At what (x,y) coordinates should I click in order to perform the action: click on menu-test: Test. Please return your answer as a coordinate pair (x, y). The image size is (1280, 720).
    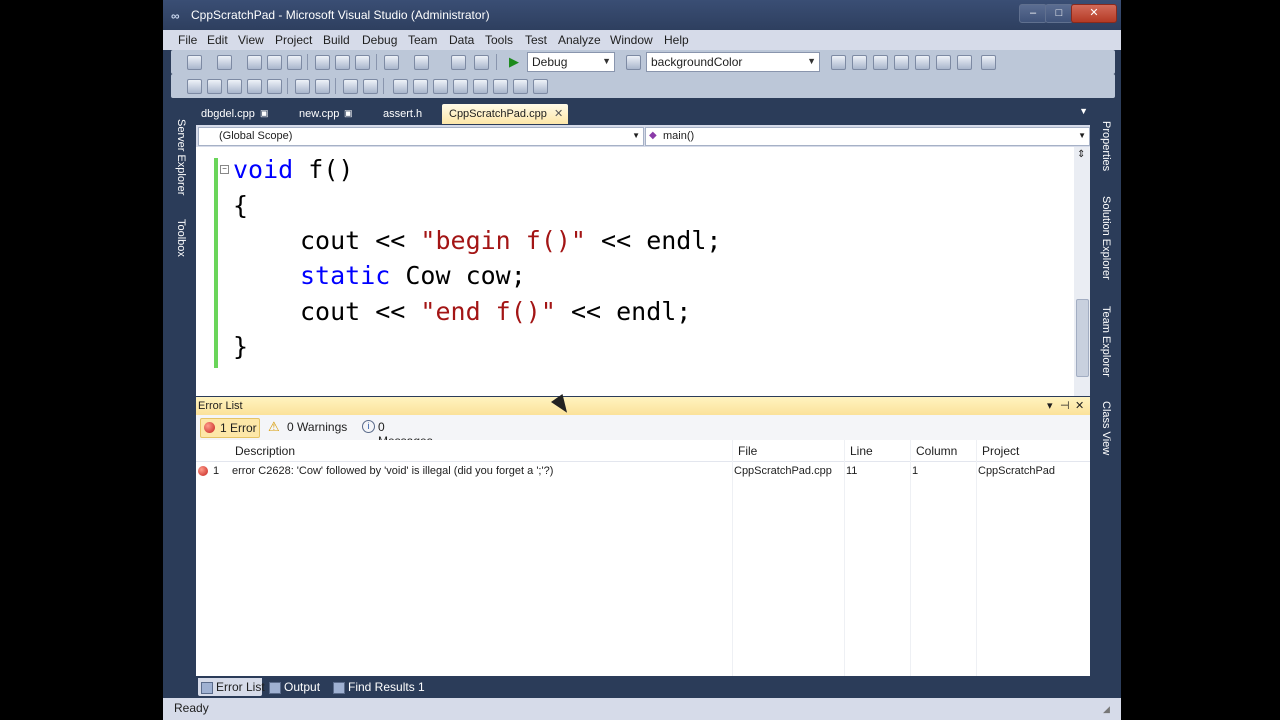
    Looking at the image, I should click on (536, 40).